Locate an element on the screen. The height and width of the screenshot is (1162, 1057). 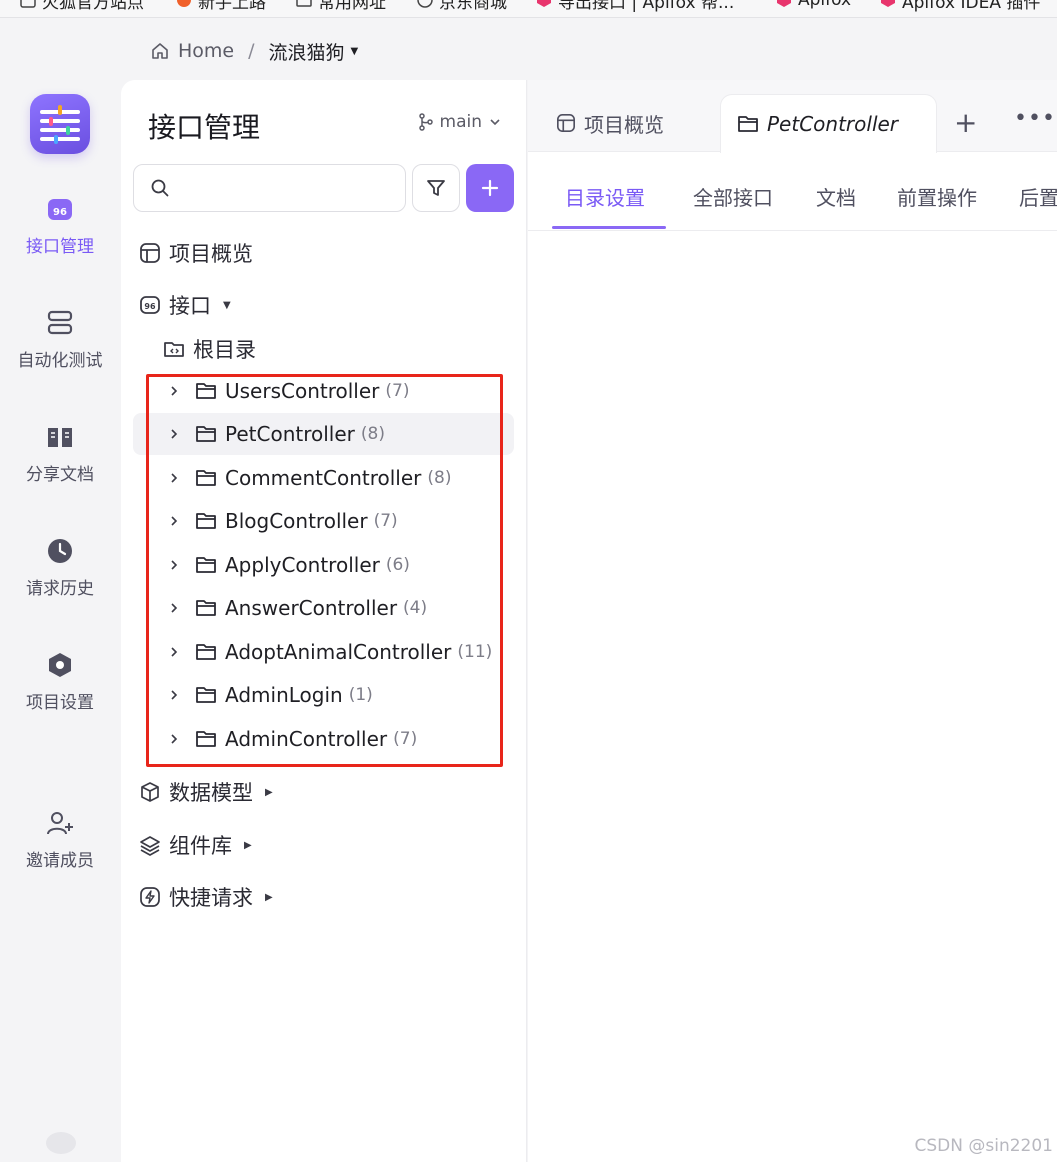
tree-item-controller: AdminController (7) is located at coordinates (323, 739).